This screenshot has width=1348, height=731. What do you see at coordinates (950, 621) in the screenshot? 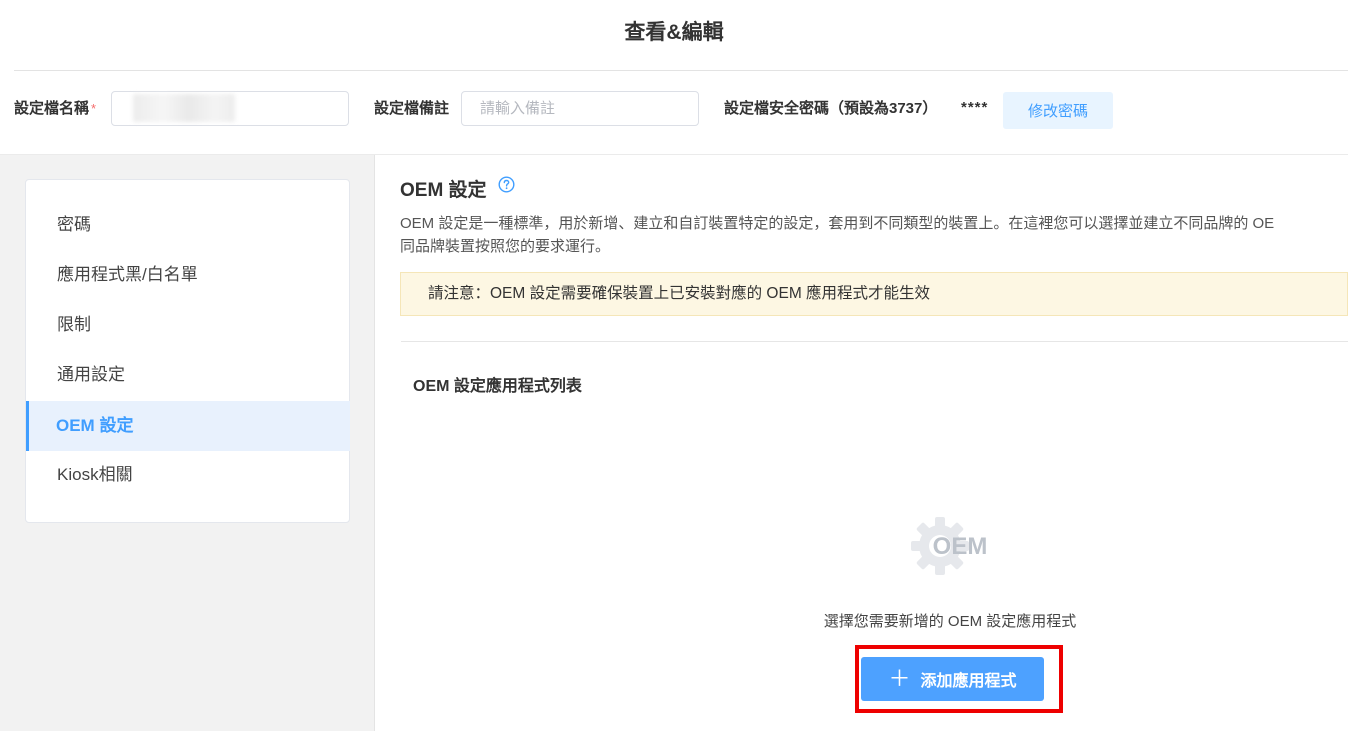
I see `empty-state-text: 選擇您需要新增的 OEM 設定應用程式` at bounding box center [950, 621].